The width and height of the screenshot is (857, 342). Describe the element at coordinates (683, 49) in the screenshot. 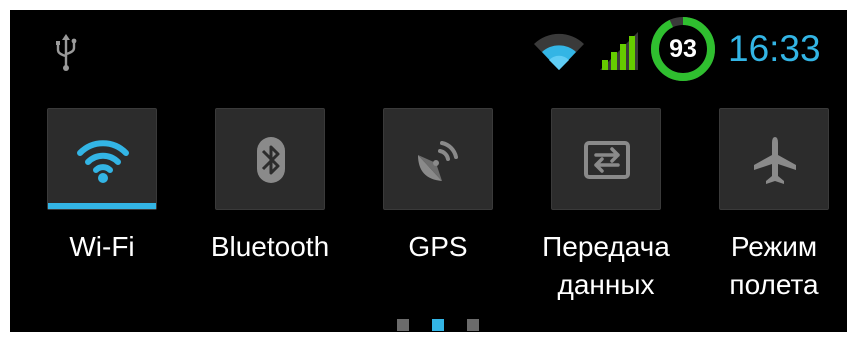

I see `battery-level: 93` at that location.